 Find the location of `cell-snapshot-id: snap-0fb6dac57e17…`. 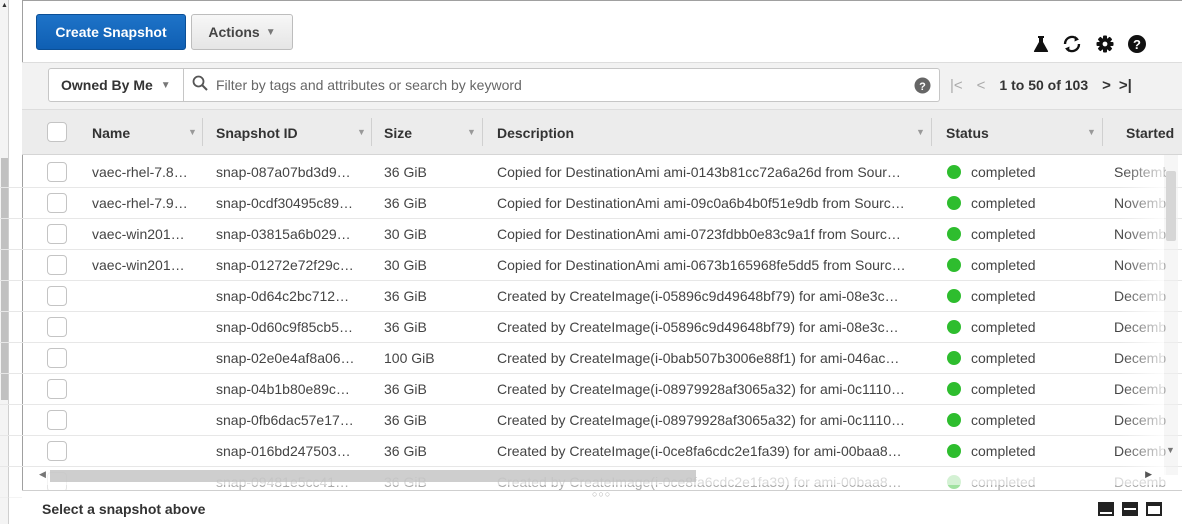

cell-snapshot-id: snap-0fb6dac57e17… is located at coordinates (285, 420).